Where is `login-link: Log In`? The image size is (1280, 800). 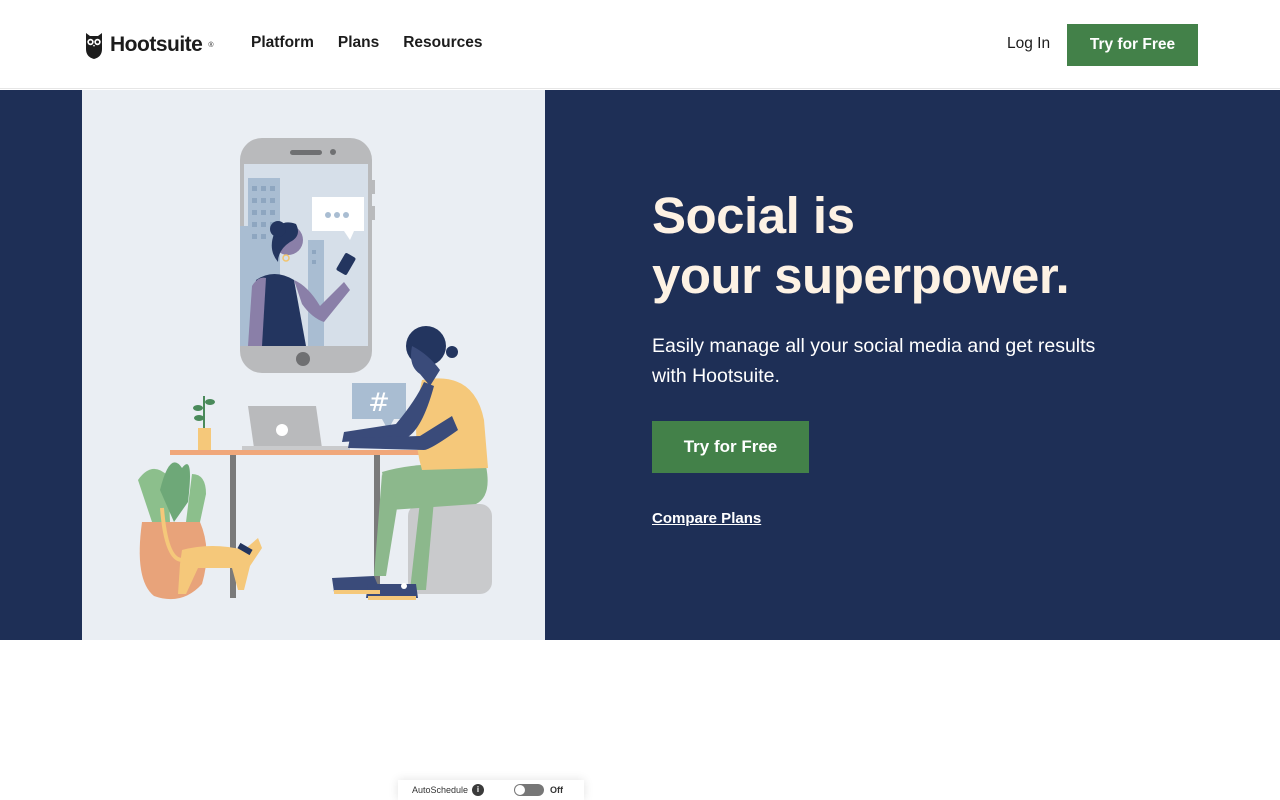
login-link: Log In is located at coordinates (1028, 44).